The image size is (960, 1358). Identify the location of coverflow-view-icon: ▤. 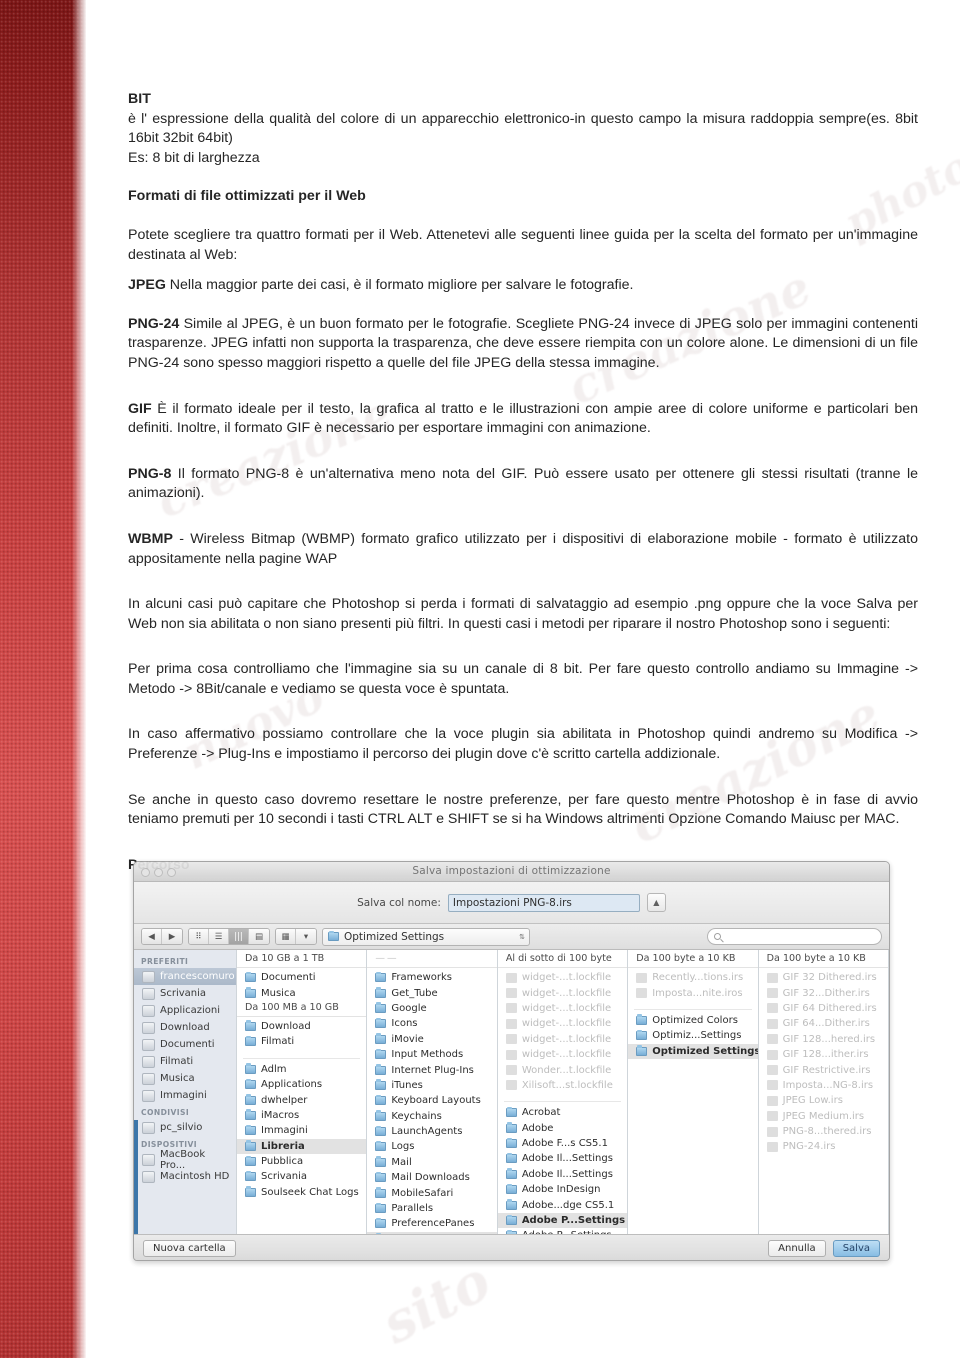
(259, 936).